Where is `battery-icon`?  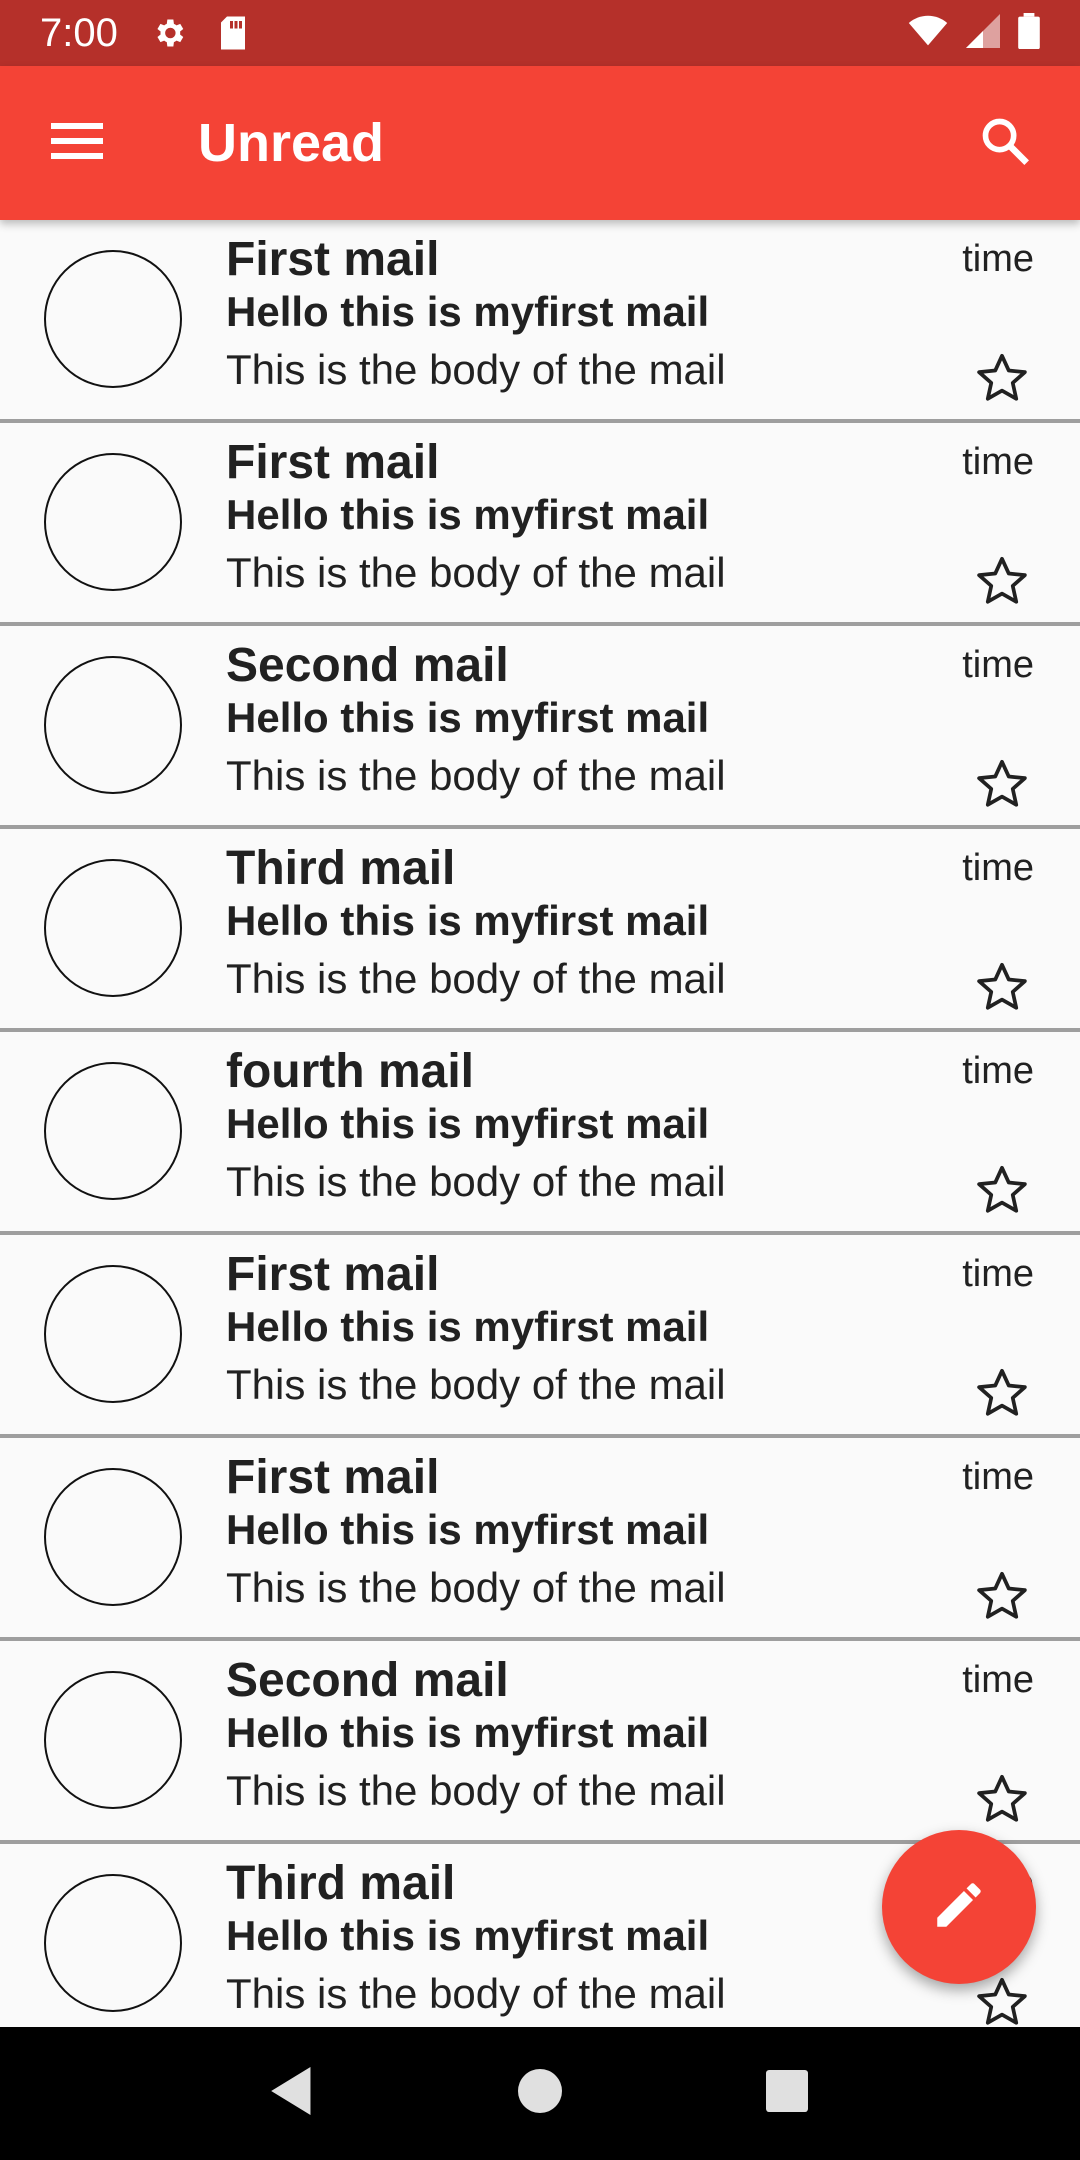
battery-icon is located at coordinates (1029, 33).